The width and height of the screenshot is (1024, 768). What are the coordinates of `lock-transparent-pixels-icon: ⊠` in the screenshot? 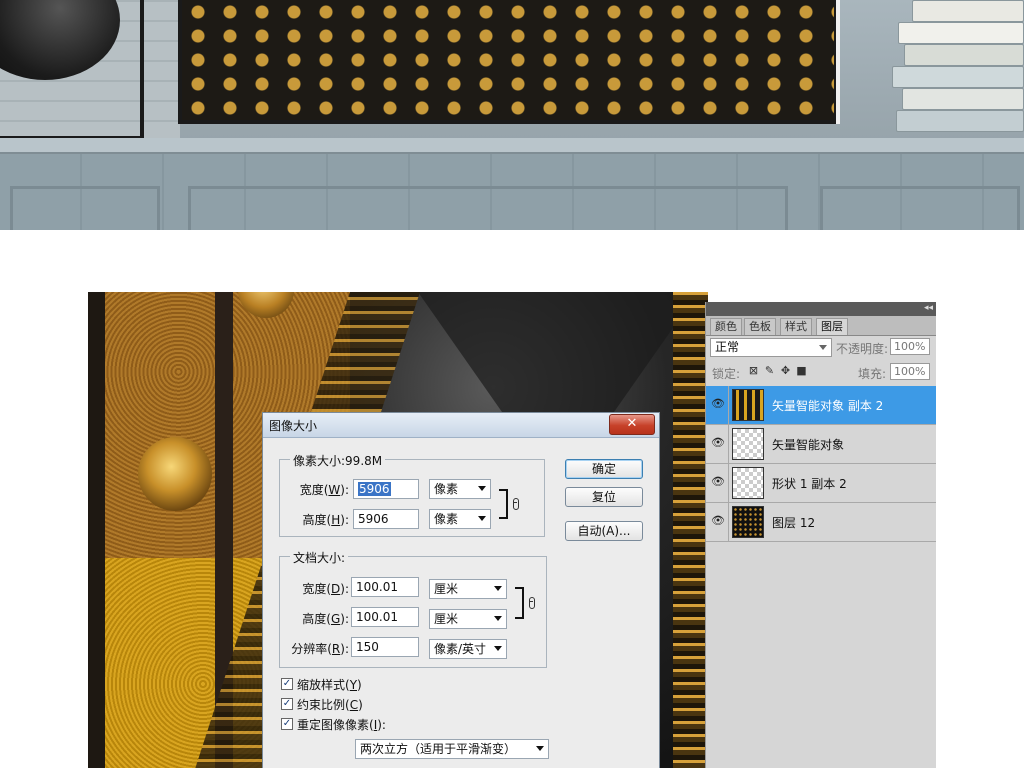 It's located at (753, 370).